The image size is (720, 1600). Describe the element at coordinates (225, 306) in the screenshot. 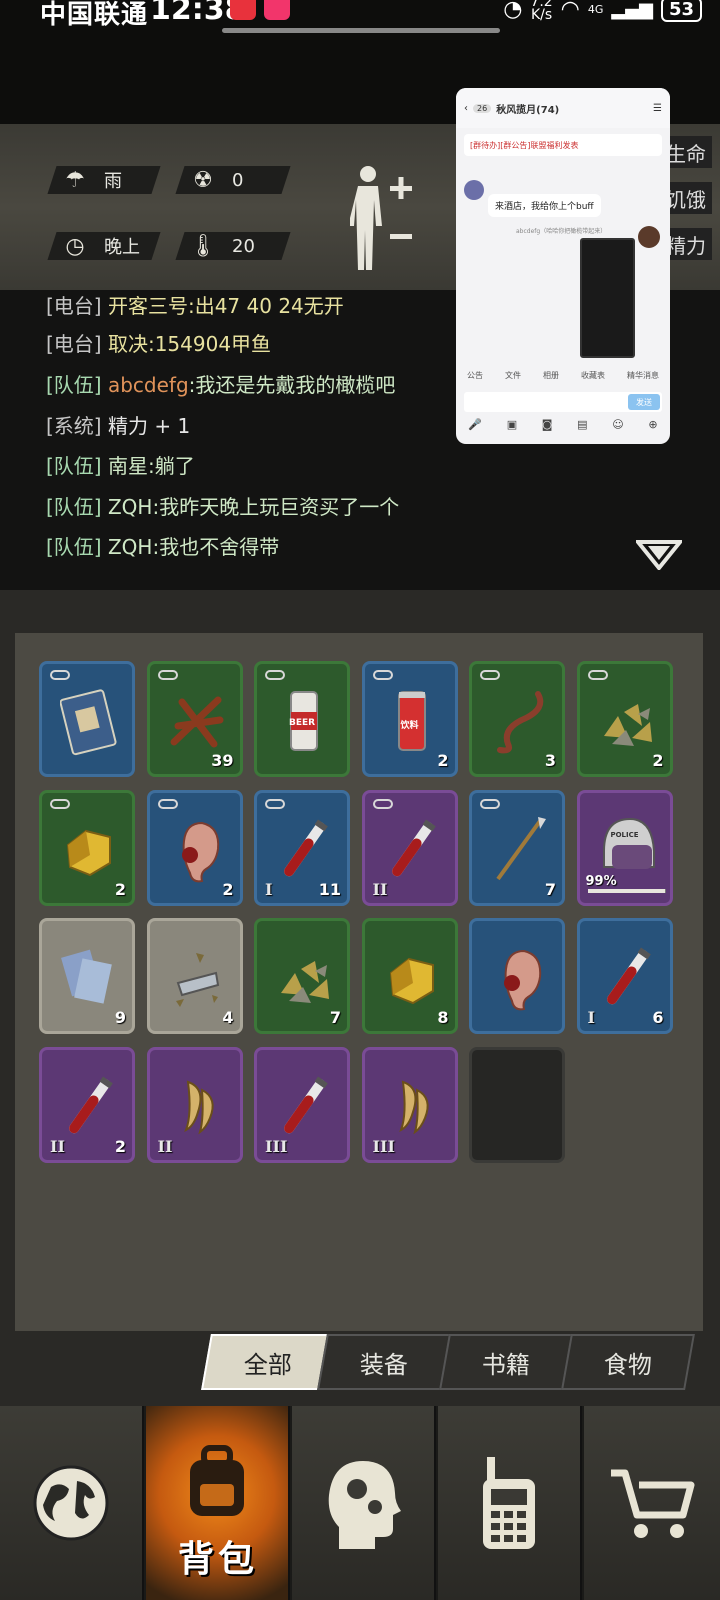

I see `chat-text: 开客三号:出47 40 24无开` at that location.